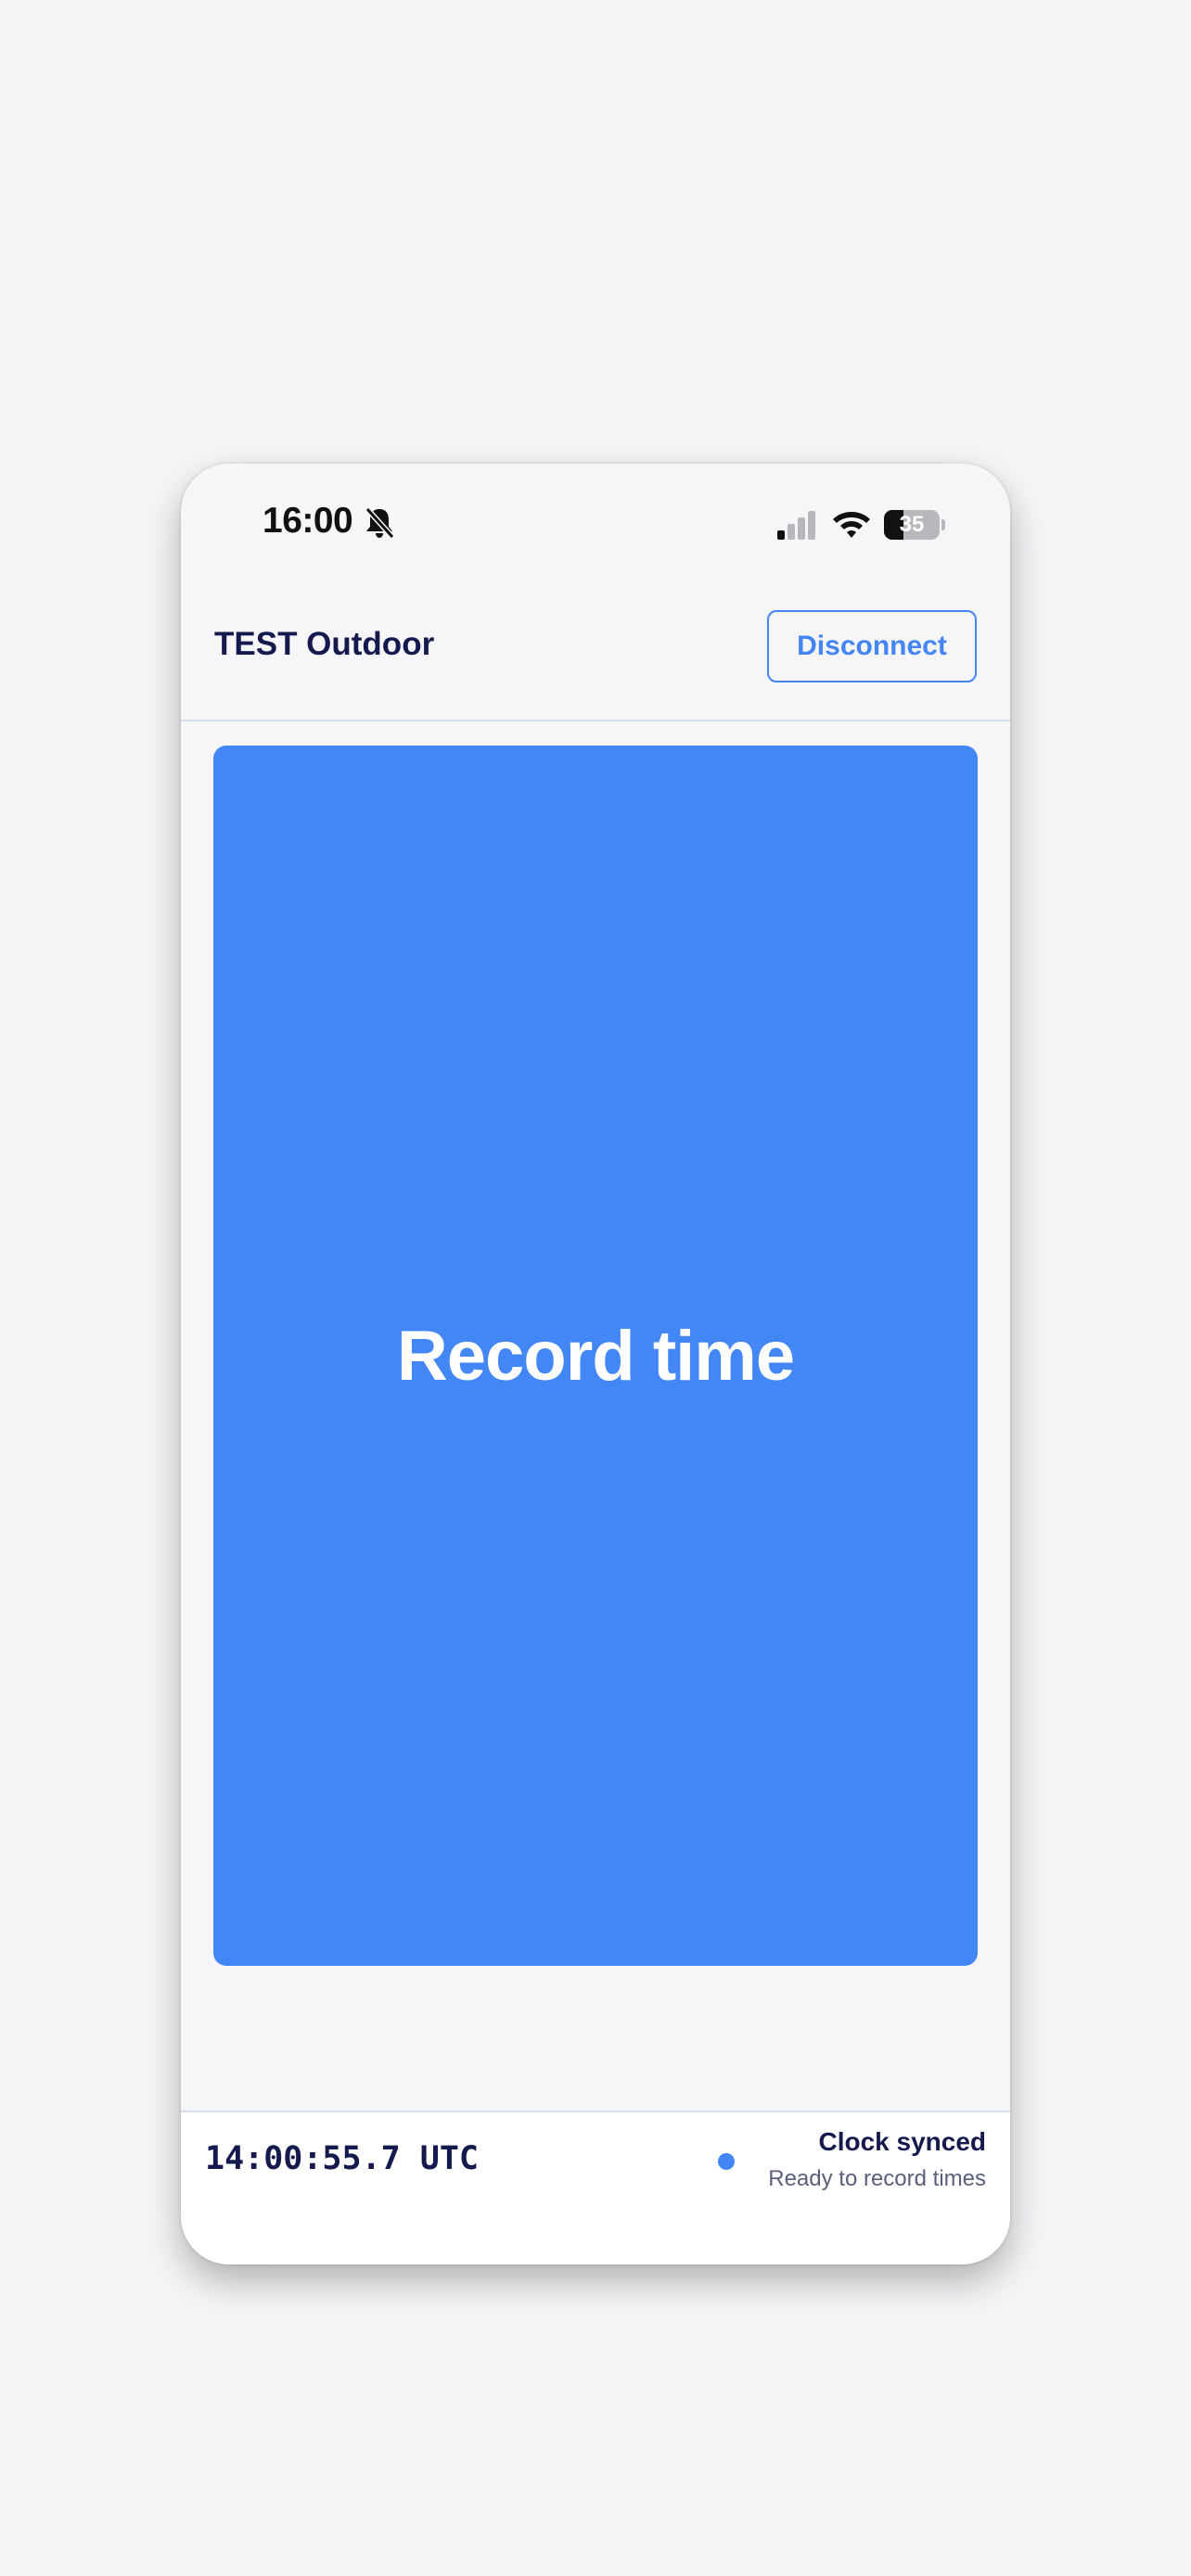  Describe the element at coordinates (308, 521) in the screenshot. I see `status-time: 16:00` at that location.